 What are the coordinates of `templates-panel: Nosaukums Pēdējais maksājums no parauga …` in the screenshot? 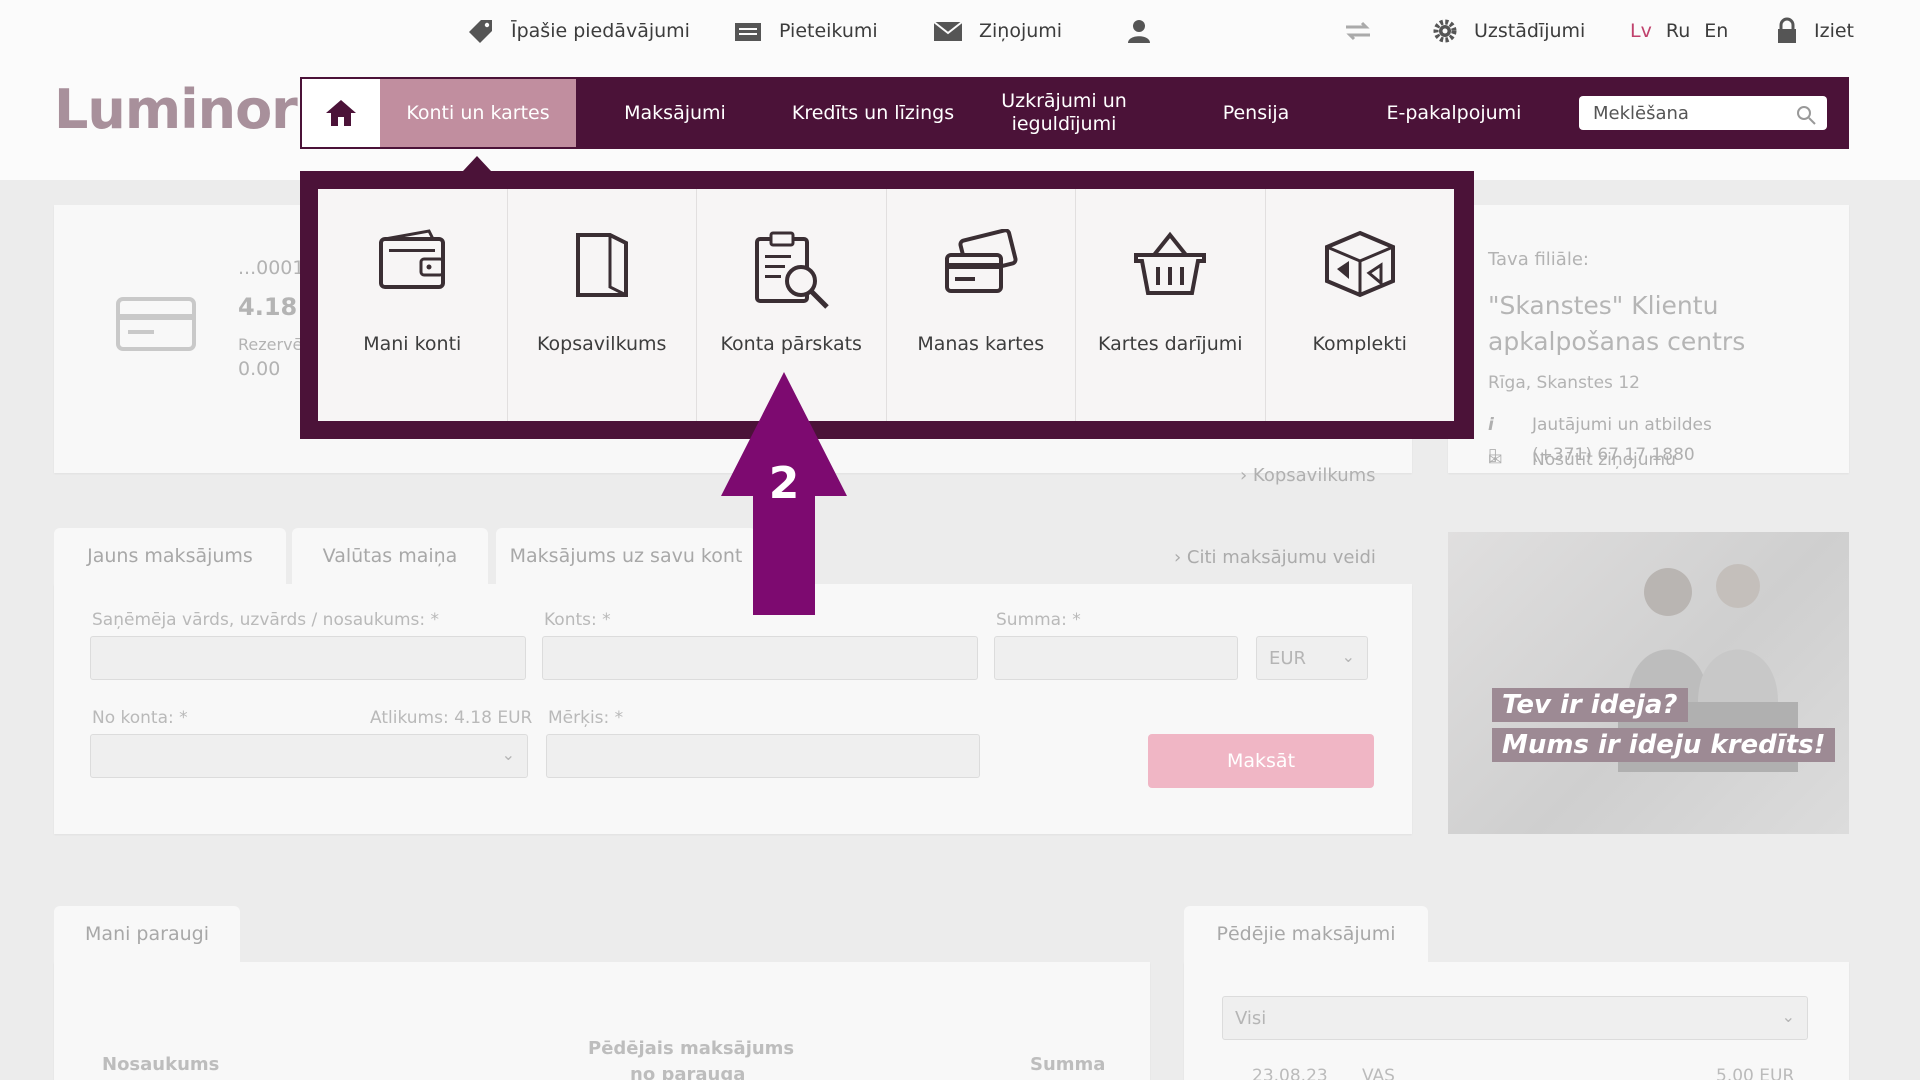 It's located at (602, 1021).